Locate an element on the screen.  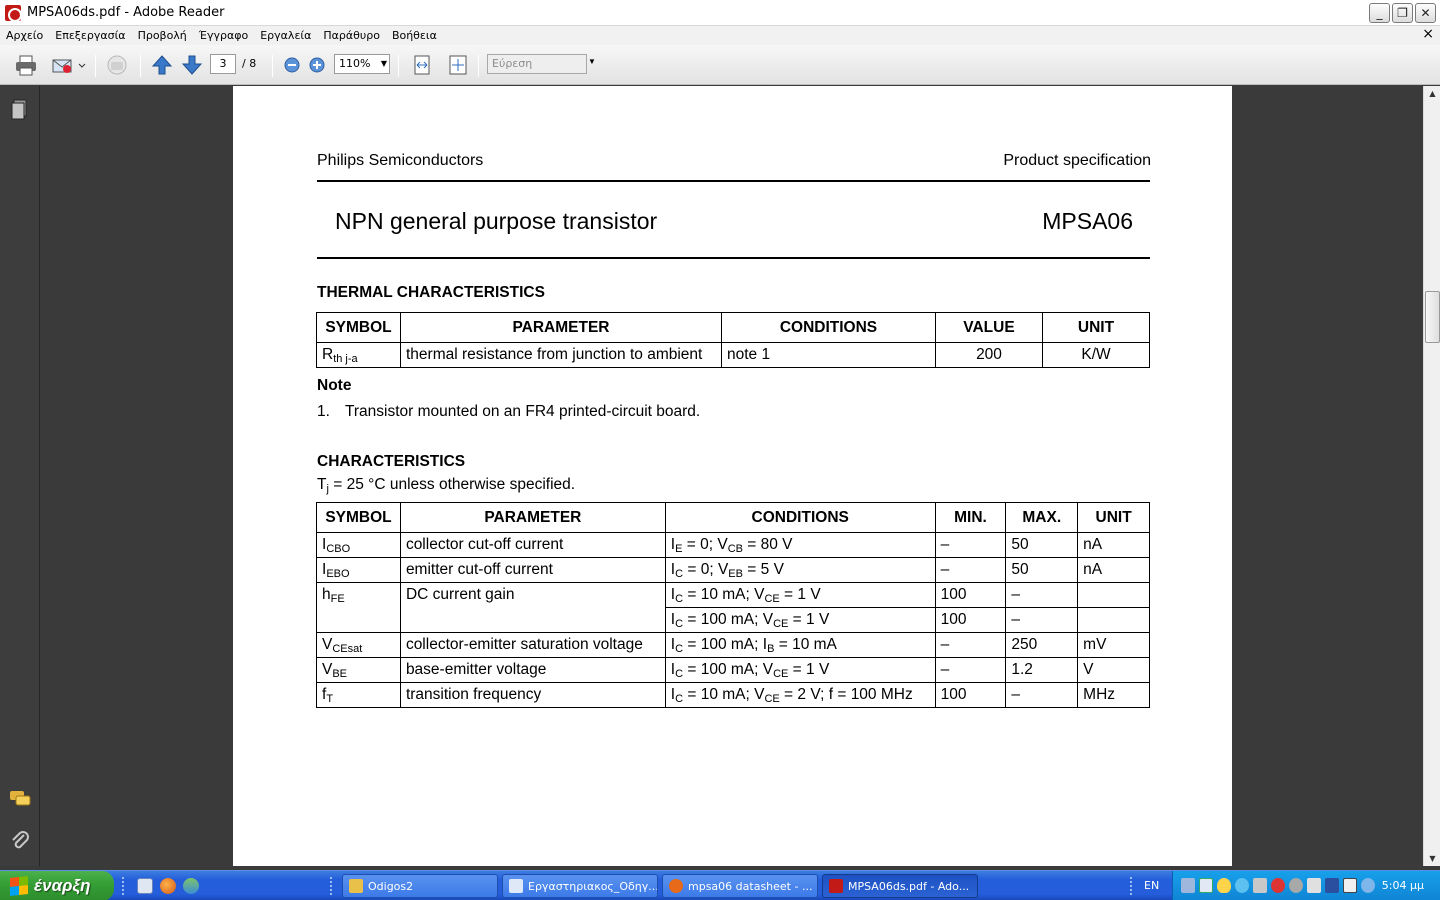
menu-tools: Εργαλεία is located at coordinates (285, 35).